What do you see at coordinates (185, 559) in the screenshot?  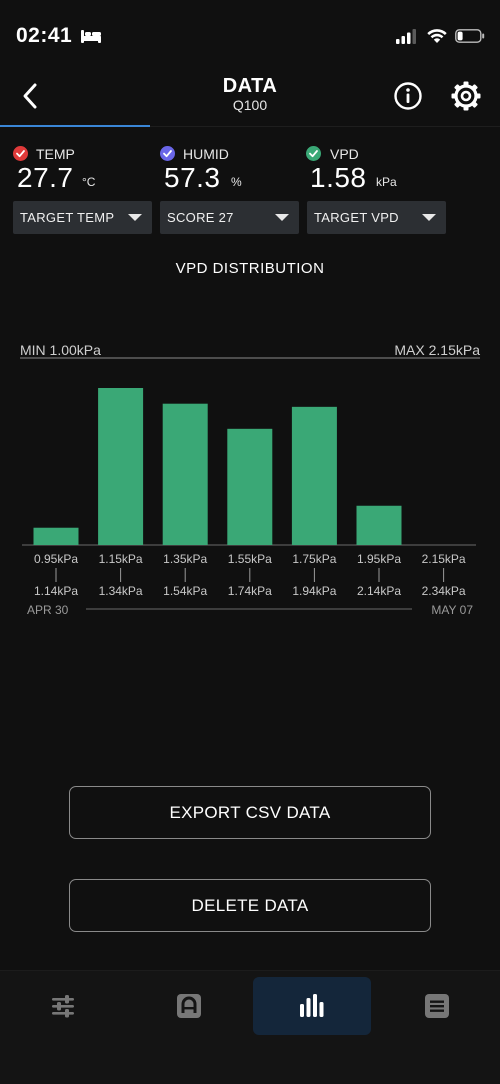 I see `tick-label-from: 1.35kPa` at bounding box center [185, 559].